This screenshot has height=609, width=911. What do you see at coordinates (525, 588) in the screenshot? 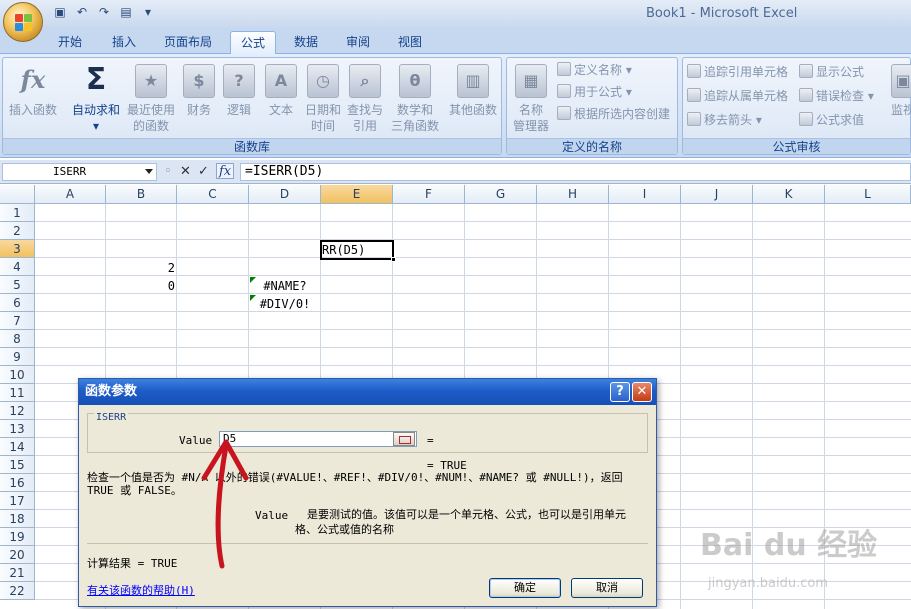
I see `ok-button: 确定` at bounding box center [525, 588].